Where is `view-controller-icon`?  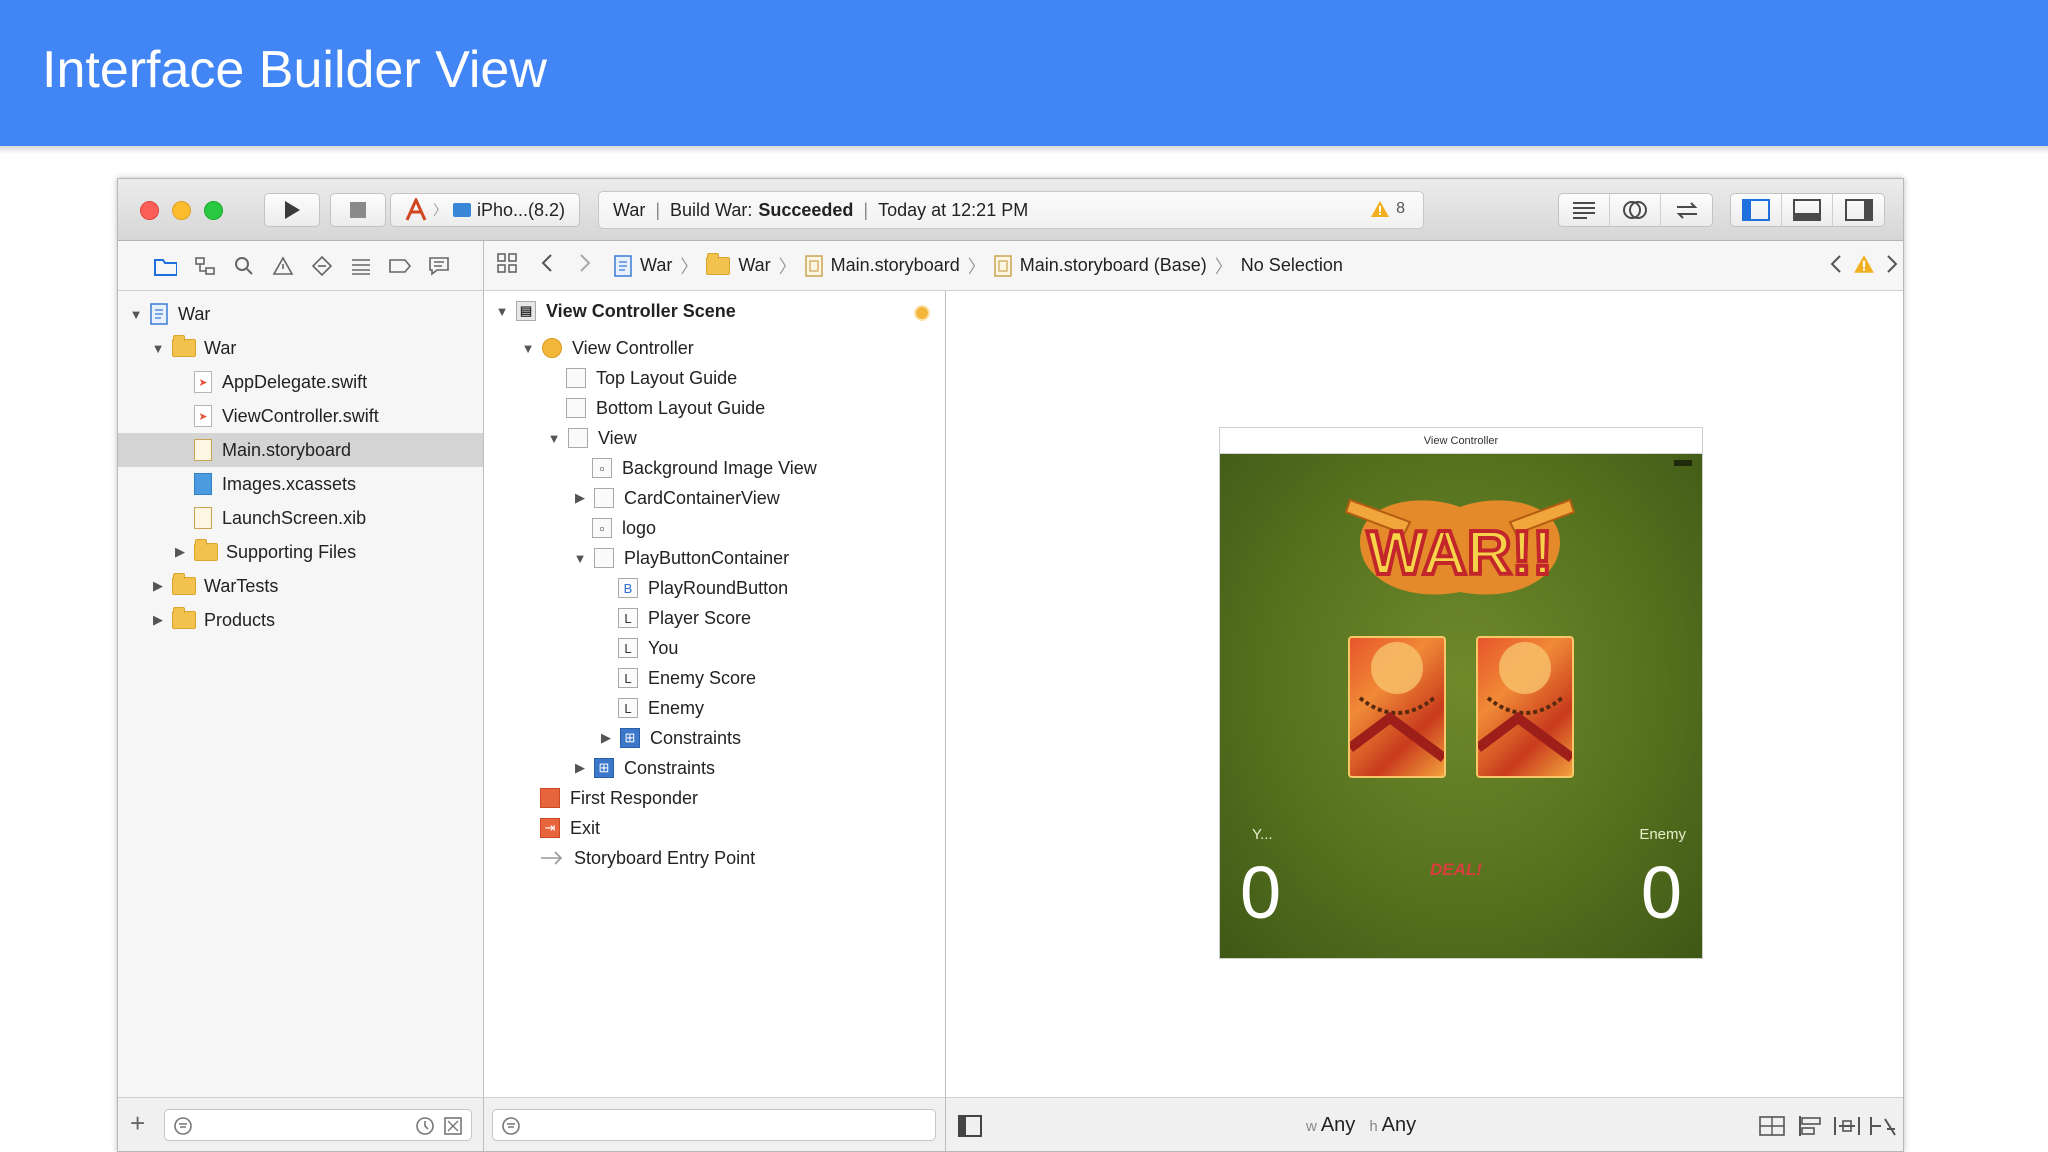 view-controller-icon is located at coordinates (552, 348).